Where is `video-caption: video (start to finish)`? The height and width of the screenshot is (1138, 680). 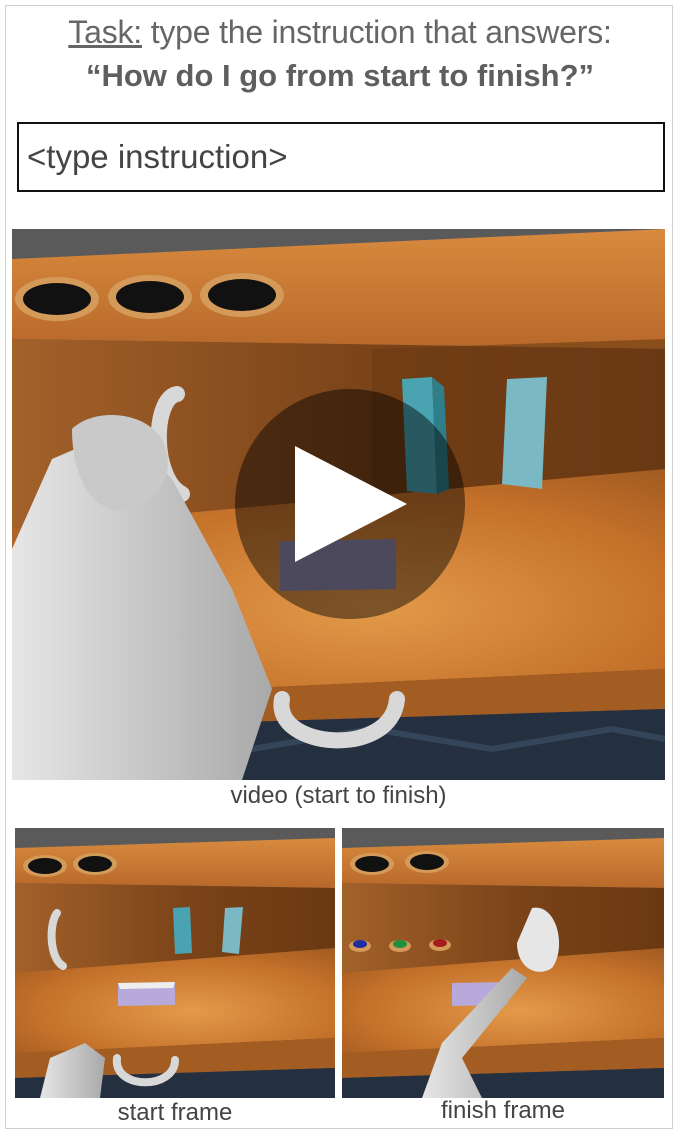
video-caption: video (start to finish) is located at coordinates (338, 795).